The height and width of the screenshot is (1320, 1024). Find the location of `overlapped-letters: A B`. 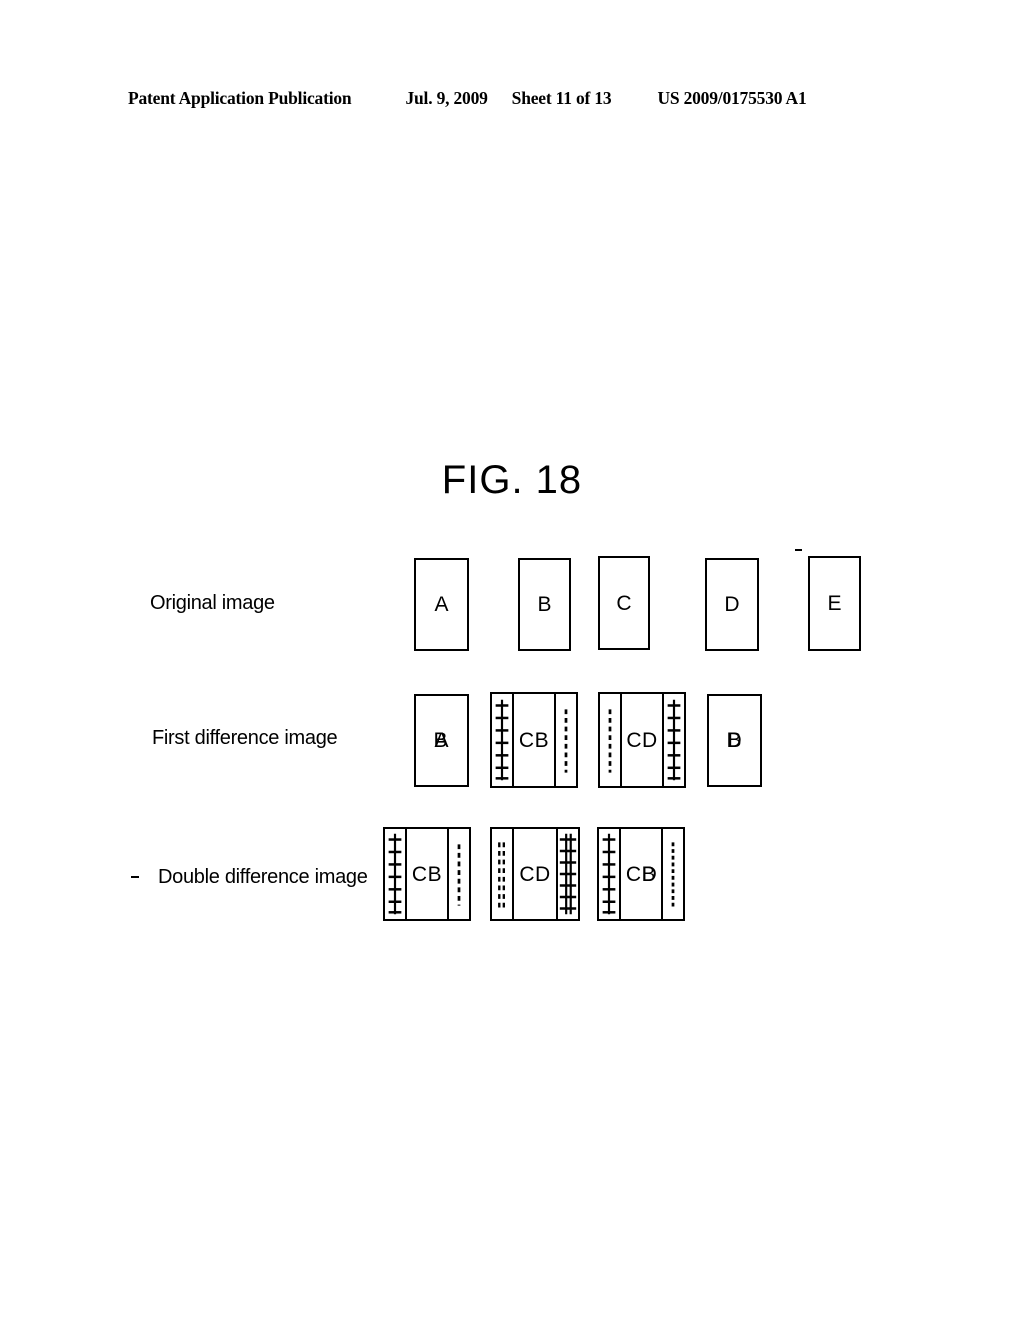

overlapped-letters: A B is located at coordinates (440, 740).